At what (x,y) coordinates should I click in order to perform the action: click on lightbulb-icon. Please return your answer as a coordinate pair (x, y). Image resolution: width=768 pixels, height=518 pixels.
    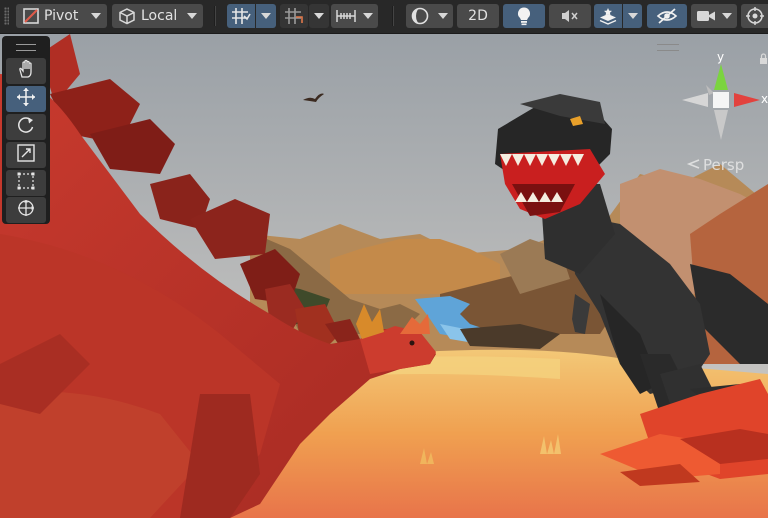
    Looking at the image, I should click on (524, 16).